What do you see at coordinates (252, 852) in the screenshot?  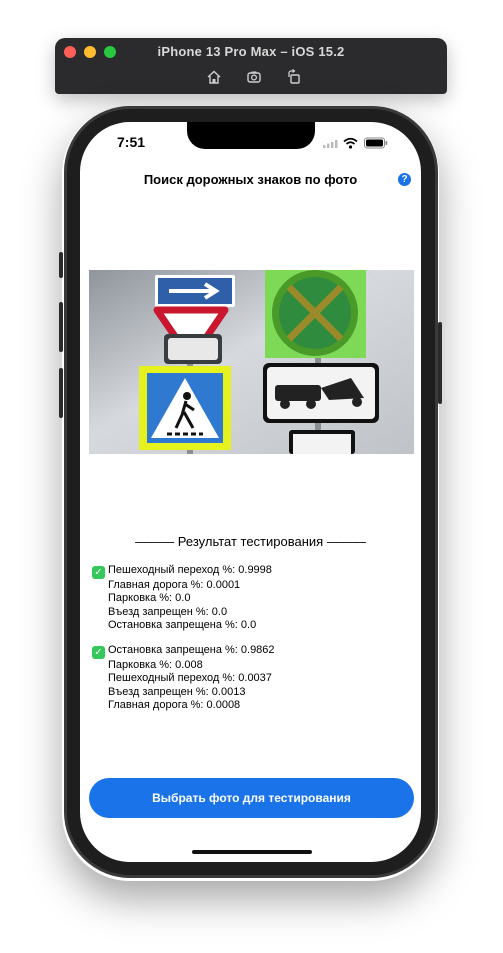 I see `home-indicator` at bounding box center [252, 852].